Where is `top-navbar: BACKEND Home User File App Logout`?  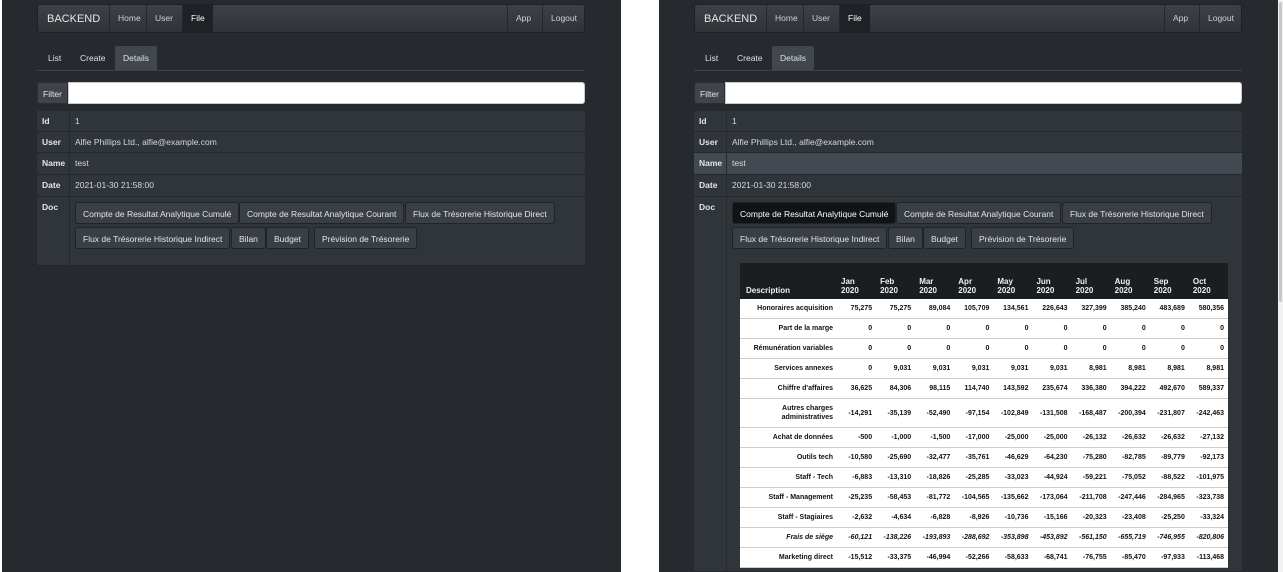 top-navbar: BACKEND Home User File App Logout is located at coordinates (968, 18).